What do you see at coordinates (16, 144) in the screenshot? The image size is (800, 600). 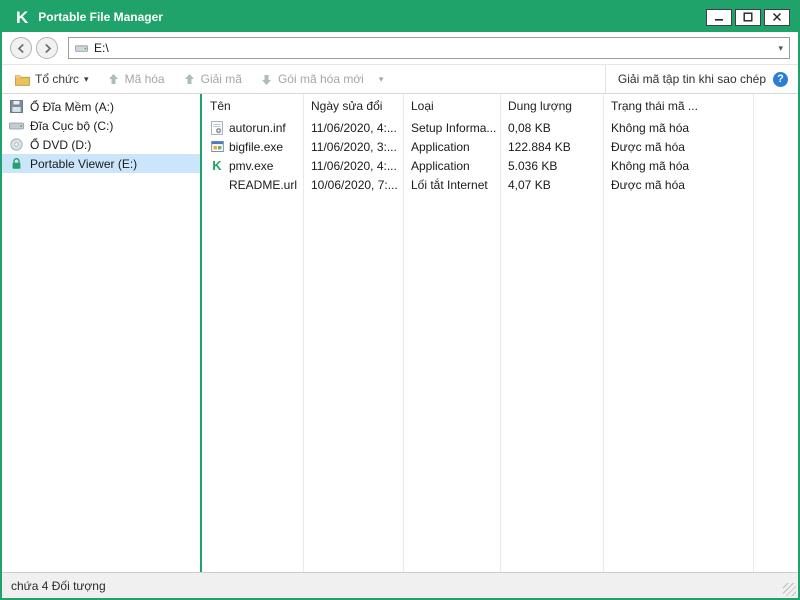 I see `dvd-drive-icon` at bounding box center [16, 144].